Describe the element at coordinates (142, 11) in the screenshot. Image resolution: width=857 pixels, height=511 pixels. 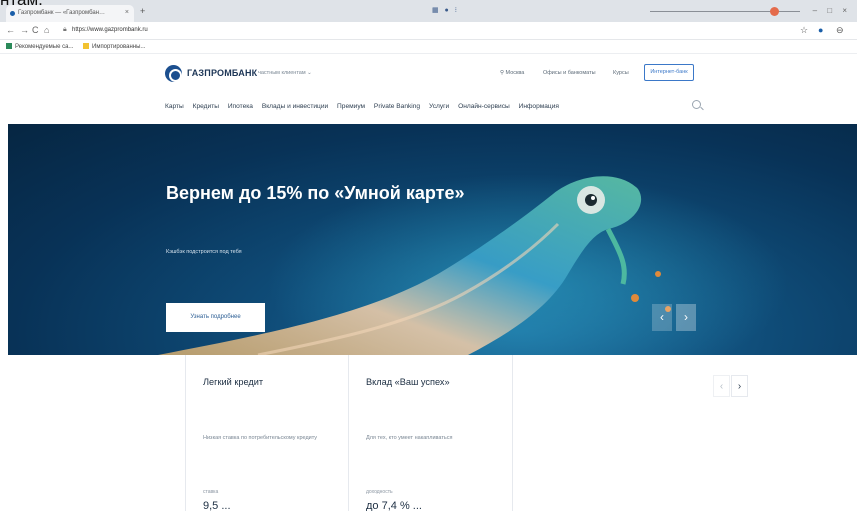
I see `new-tab-button: +` at that location.